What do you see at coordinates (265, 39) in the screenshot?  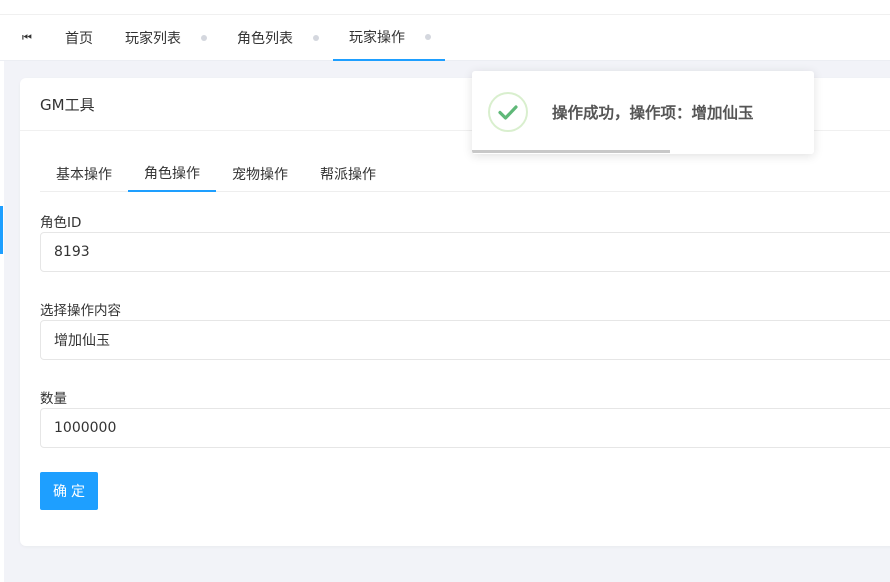 I see `tab-label: 角色列表` at bounding box center [265, 39].